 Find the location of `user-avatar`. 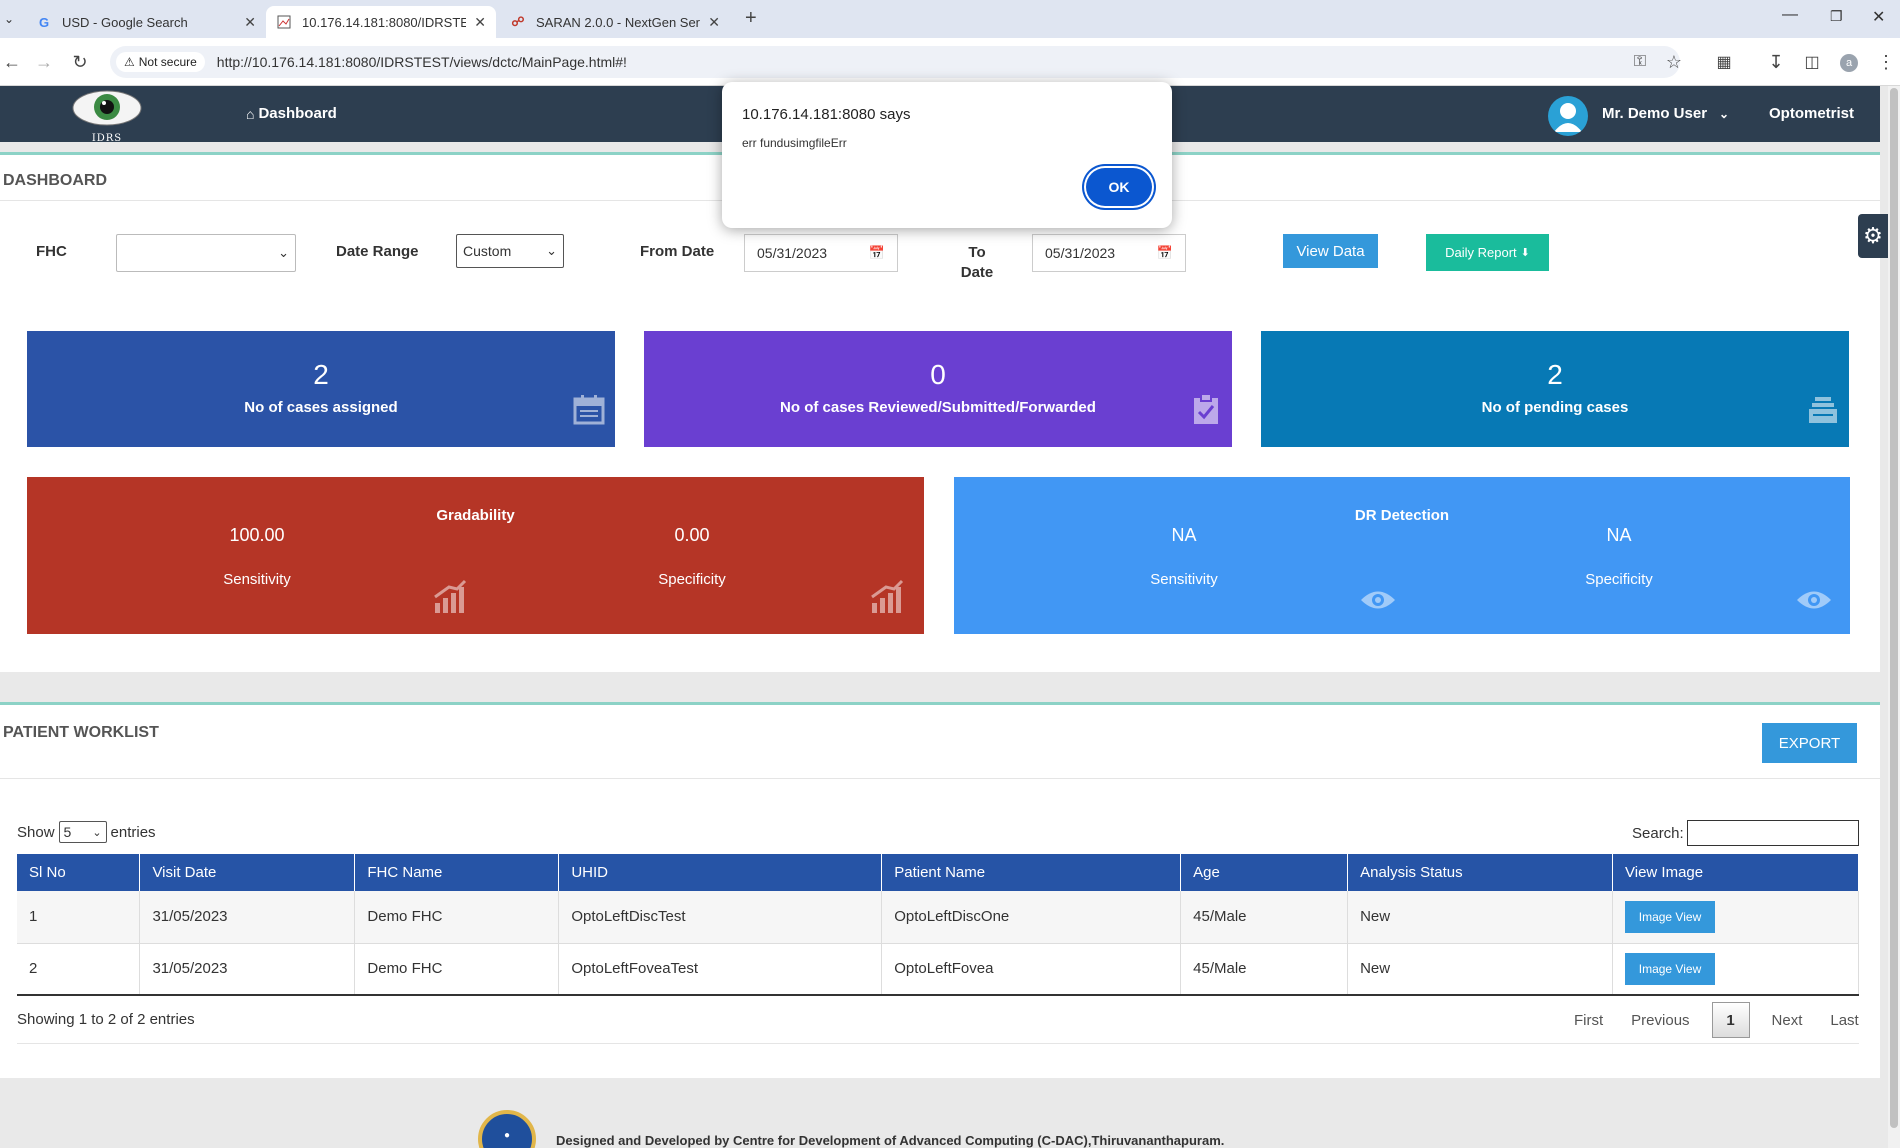

user-avatar is located at coordinates (1568, 116).